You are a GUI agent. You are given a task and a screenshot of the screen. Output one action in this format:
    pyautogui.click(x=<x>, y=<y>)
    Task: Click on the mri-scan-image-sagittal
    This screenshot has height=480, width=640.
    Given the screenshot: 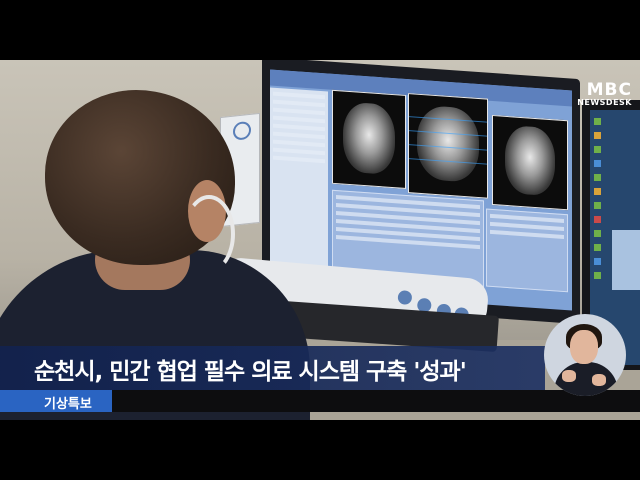 What is the action you would take?
    pyautogui.click(x=448, y=146)
    